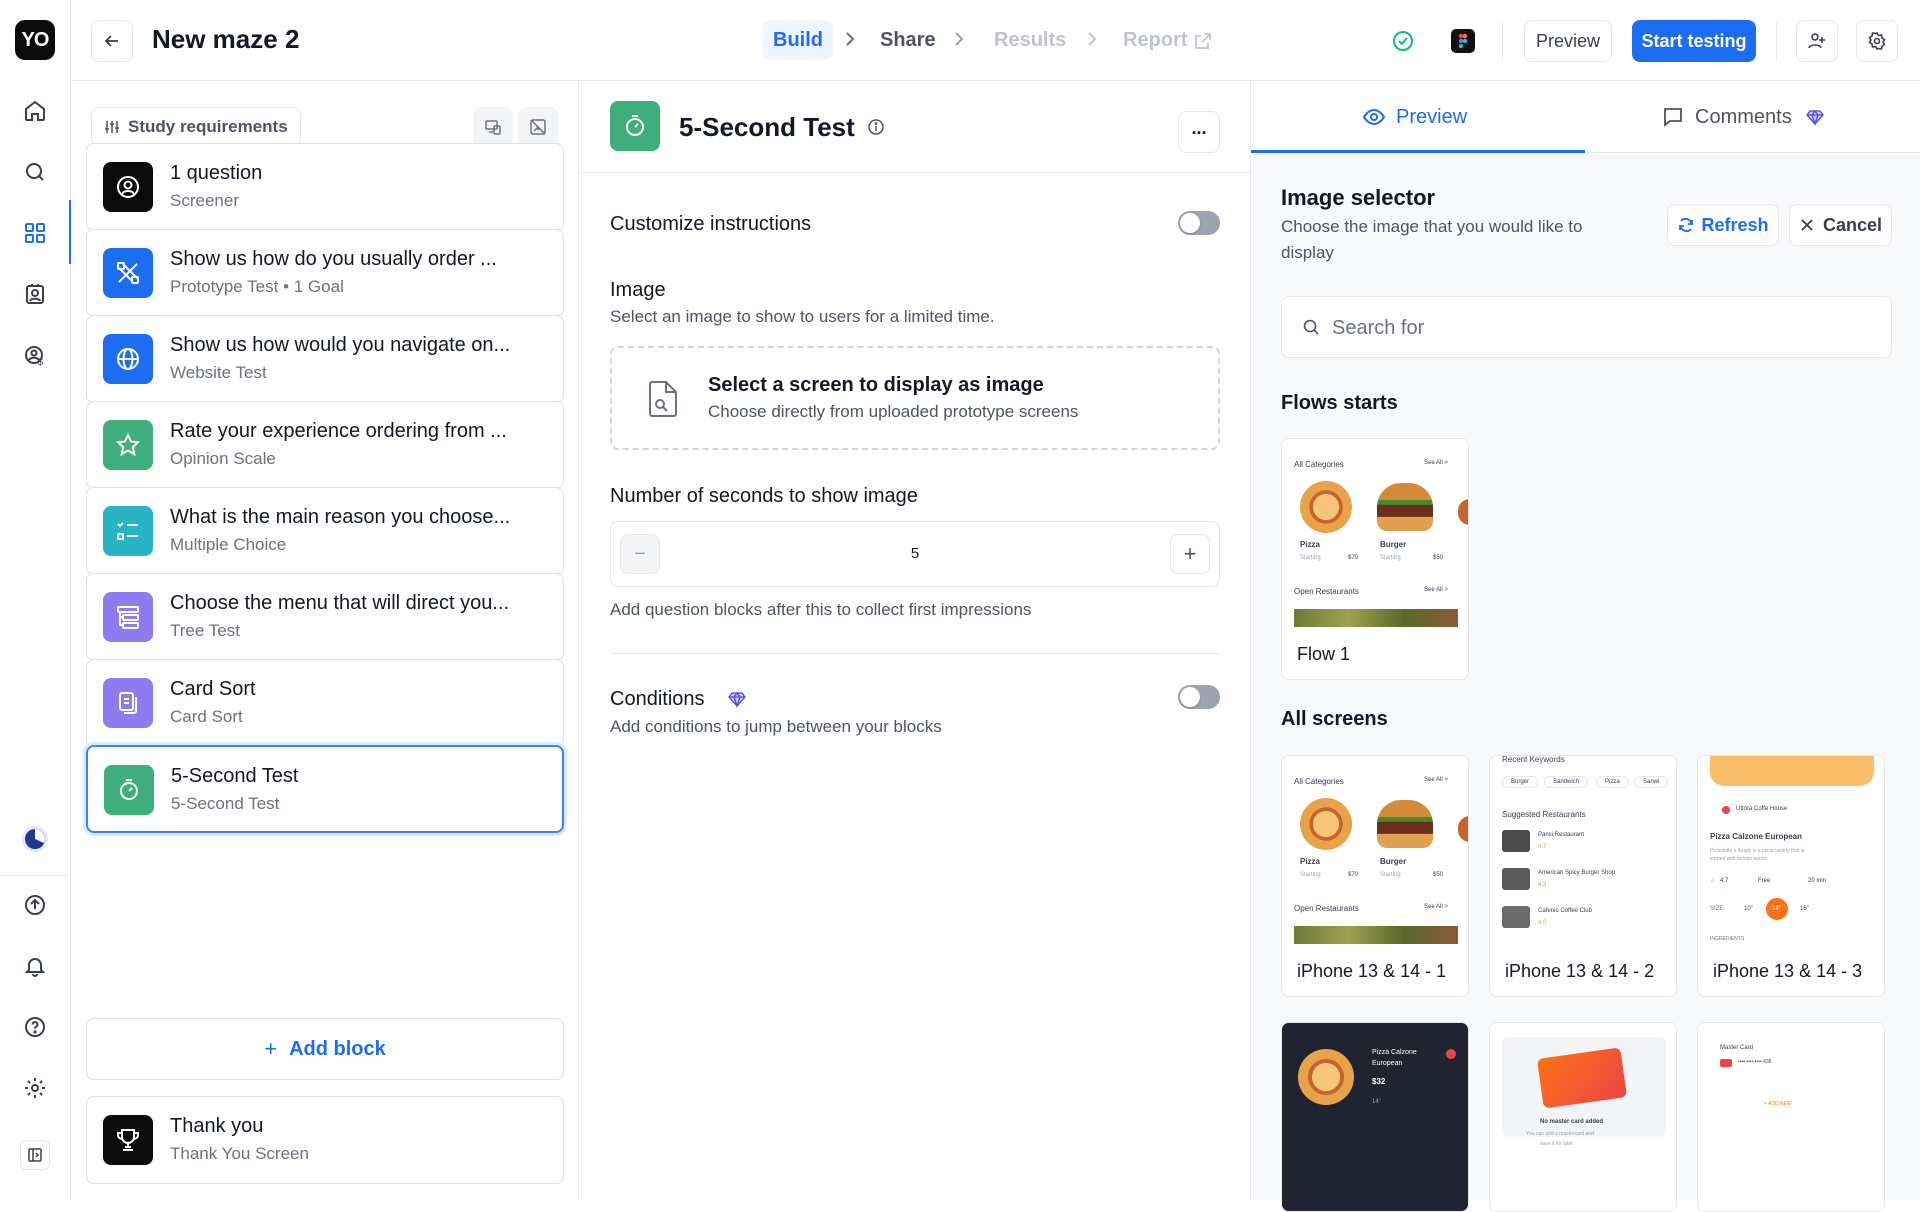 The image size is (1920, 1212). Describe the element at coordinates (325, 789) in the screenshot. I see `block-card: 5-Second Test 5-Second Test` at that location.